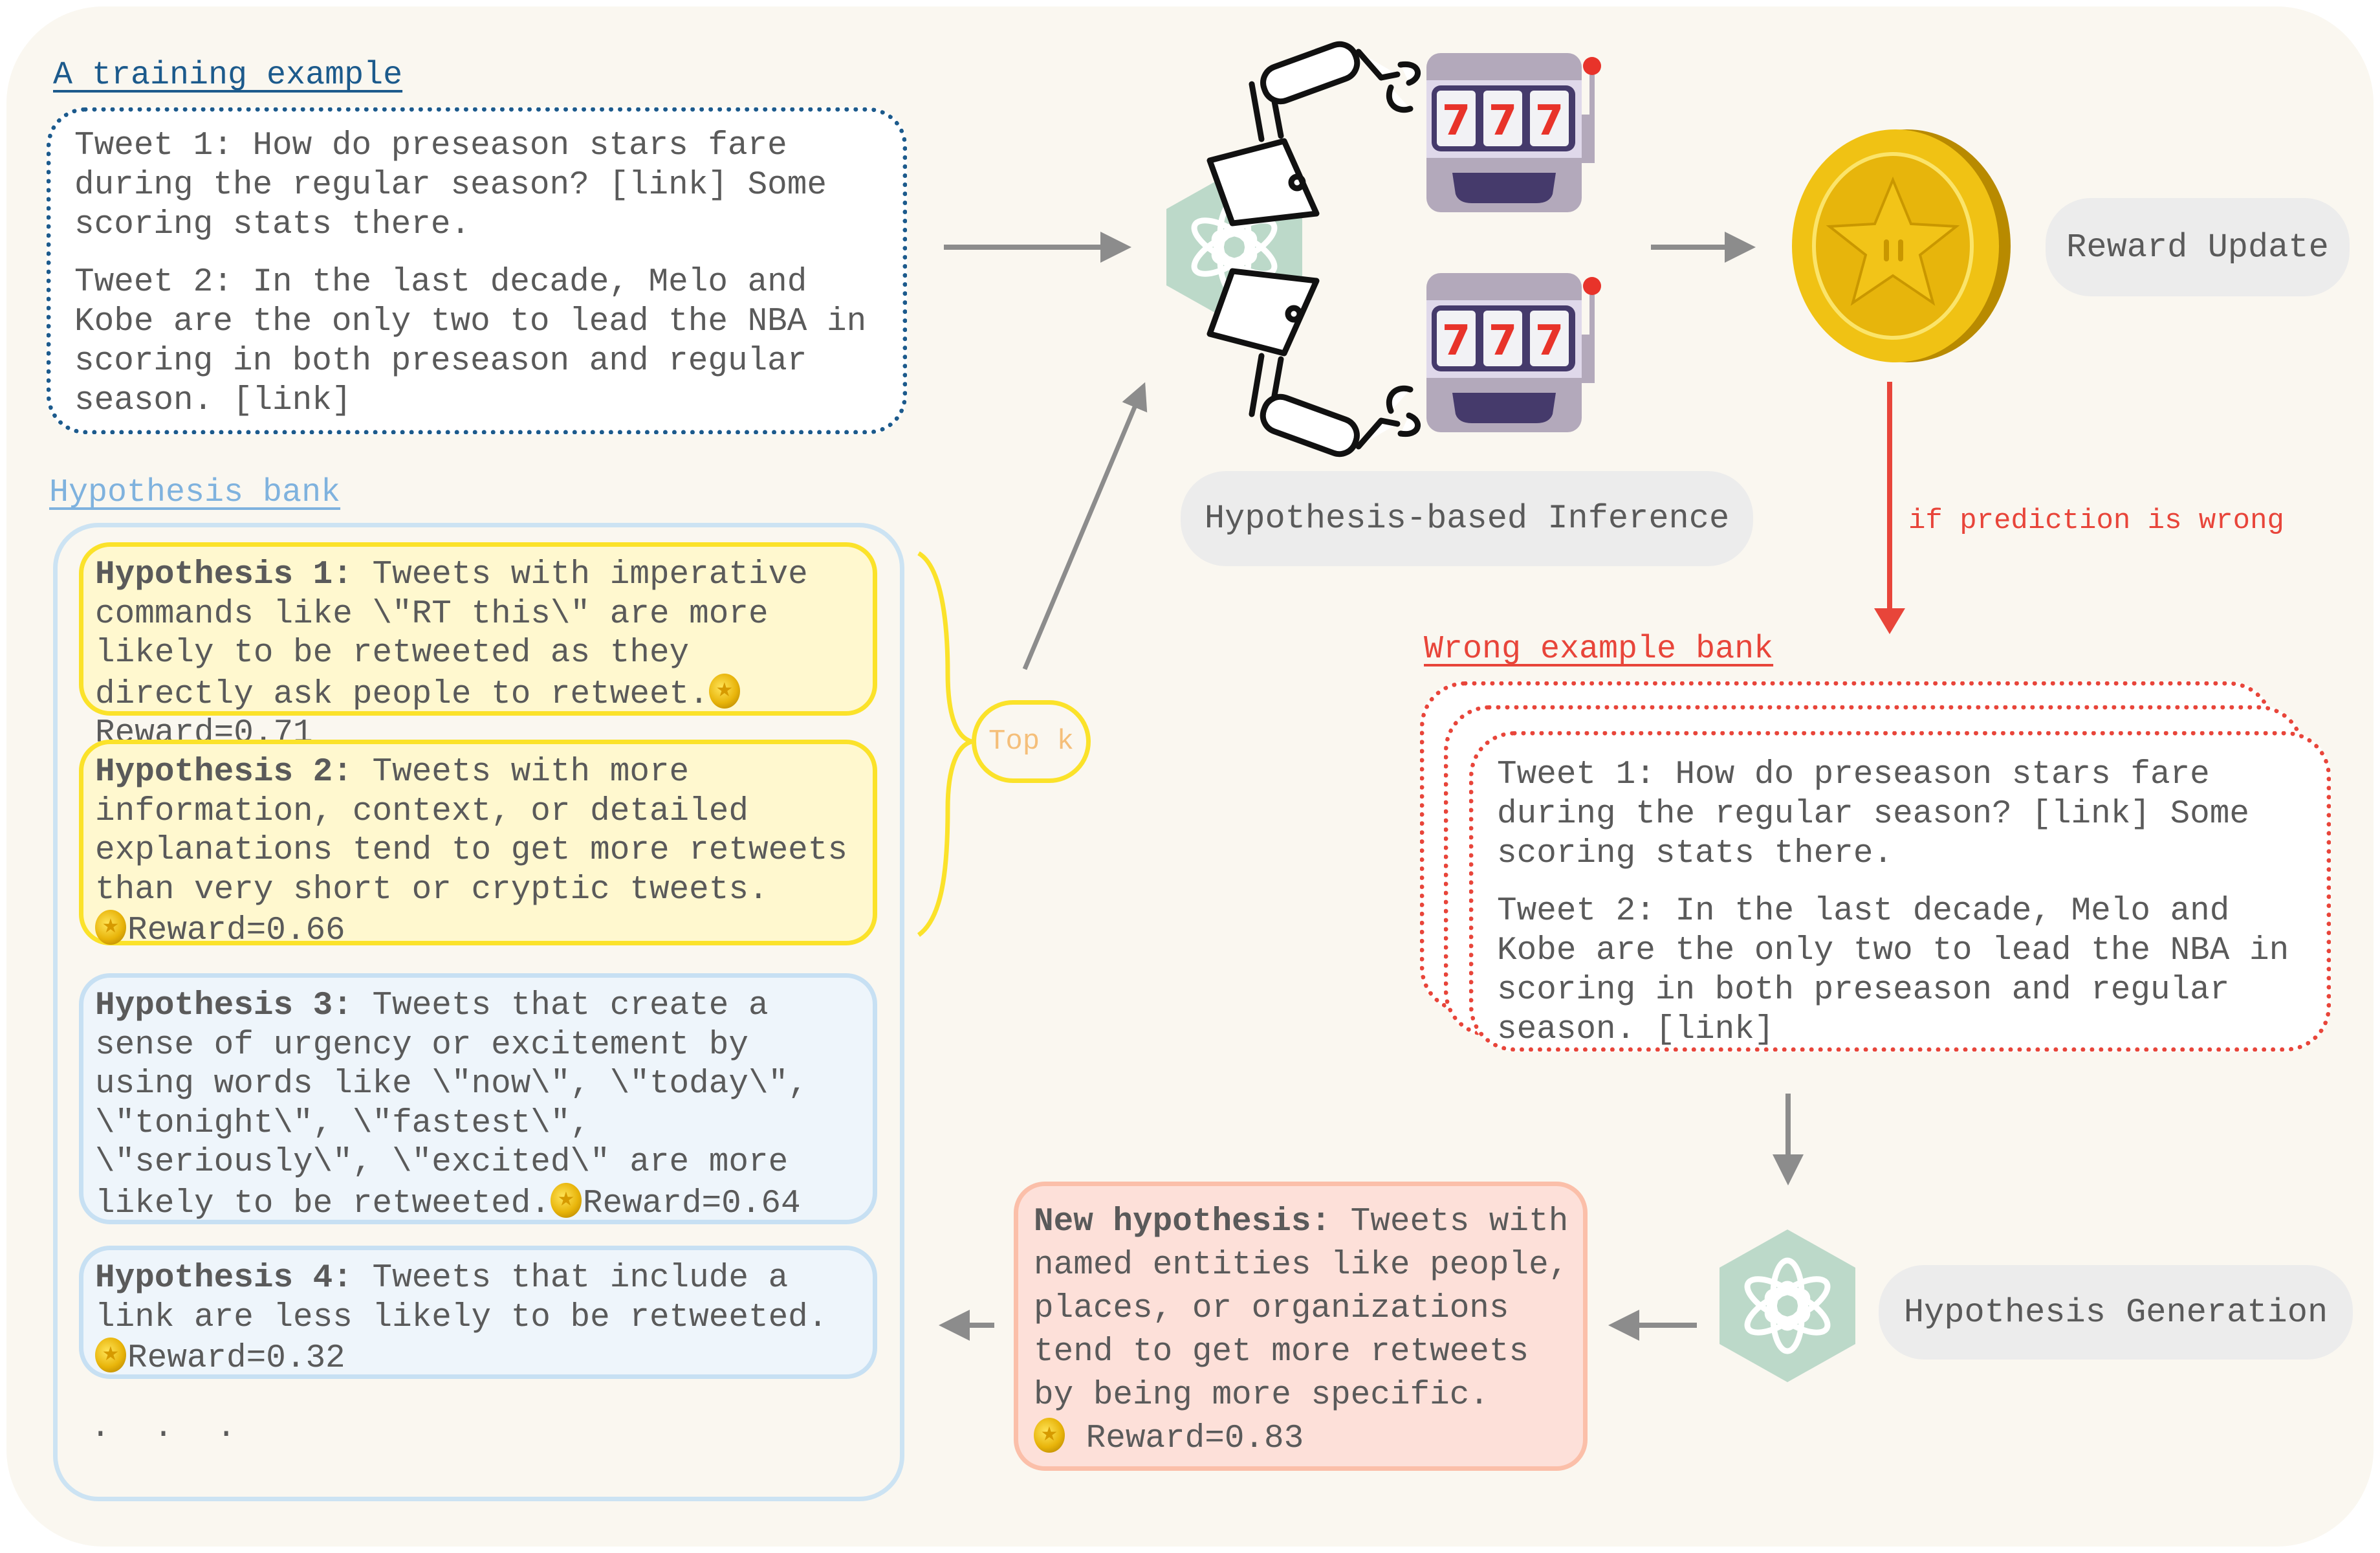 This screenshot has width=2380, height=1553. Describe the element at coordinates (692, 1203) in the screenshot. I see `hypothesis-reward: Reward=0.64` at that location.